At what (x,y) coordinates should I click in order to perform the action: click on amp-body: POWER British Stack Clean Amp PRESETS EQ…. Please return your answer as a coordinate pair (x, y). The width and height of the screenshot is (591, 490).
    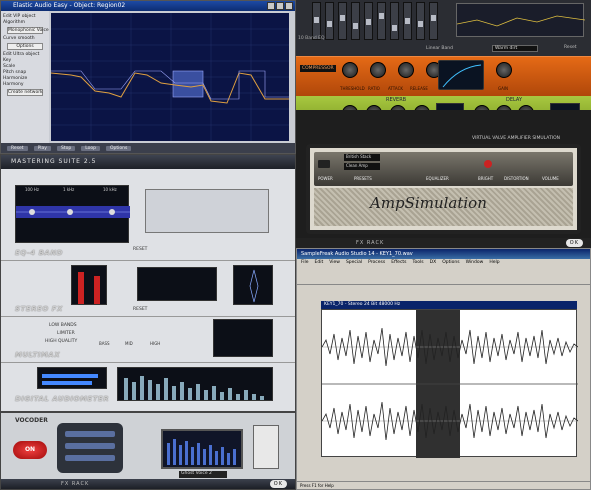
    Looking at the image, I should click on (443, 189).